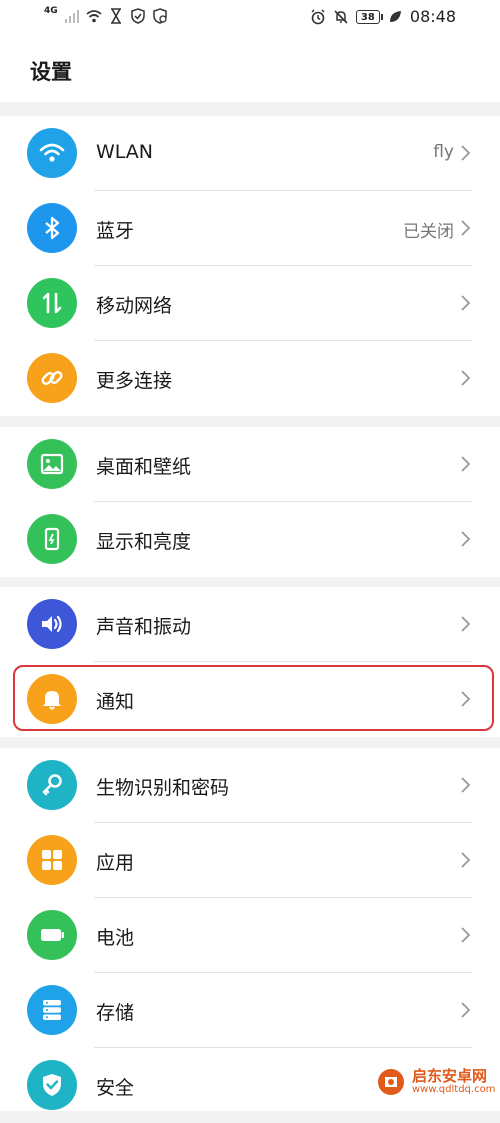 The image size is (500, 1123). I want to click on mute-icon, so click(341, 16).